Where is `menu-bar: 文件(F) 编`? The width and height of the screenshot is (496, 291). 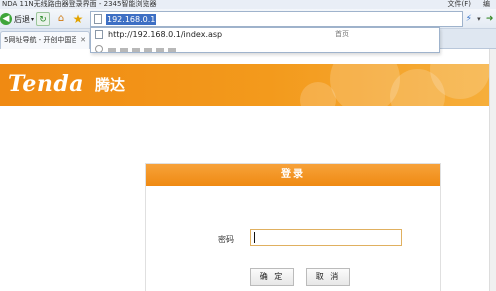
menu-bar: 文件(F) 编 is located at coordinates (469, 4).